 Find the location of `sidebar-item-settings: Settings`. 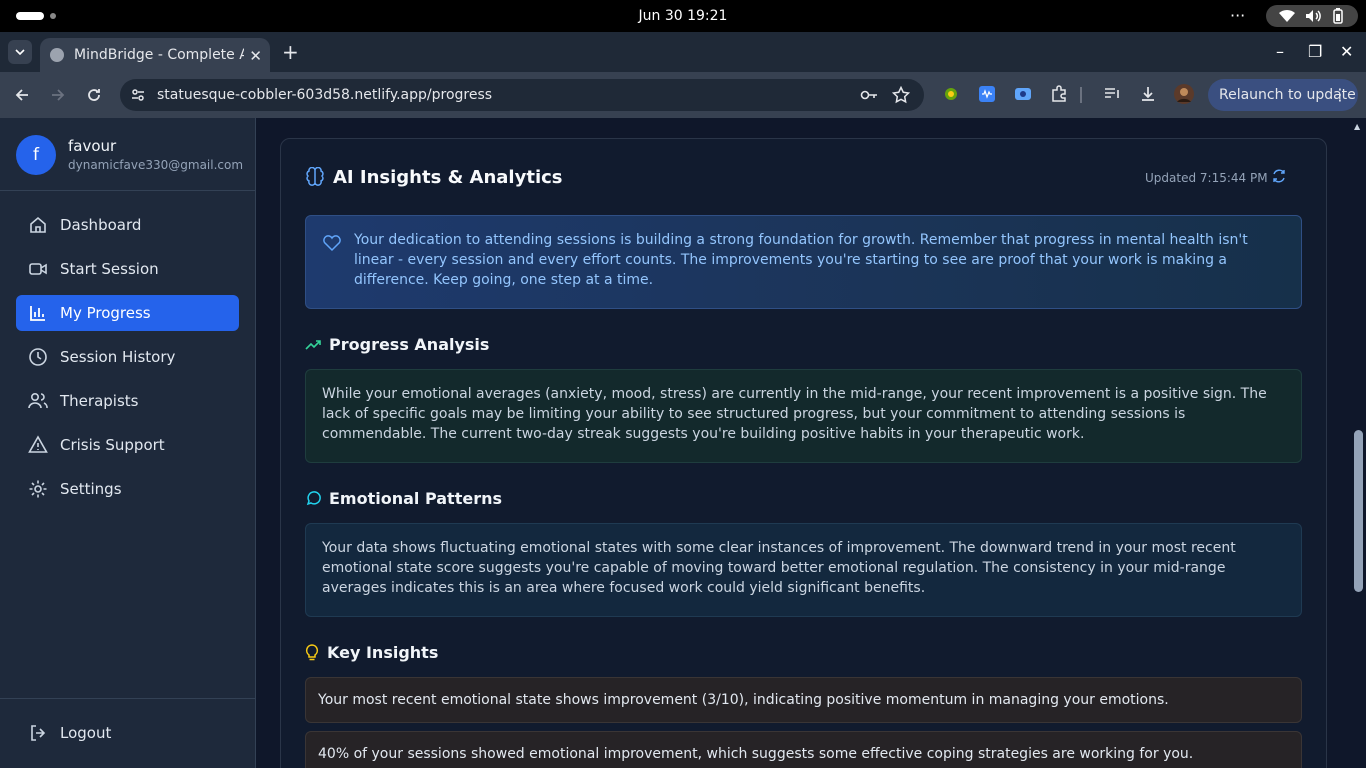

sidebar-item-settings: Settings is located at coordinates (127, 489).